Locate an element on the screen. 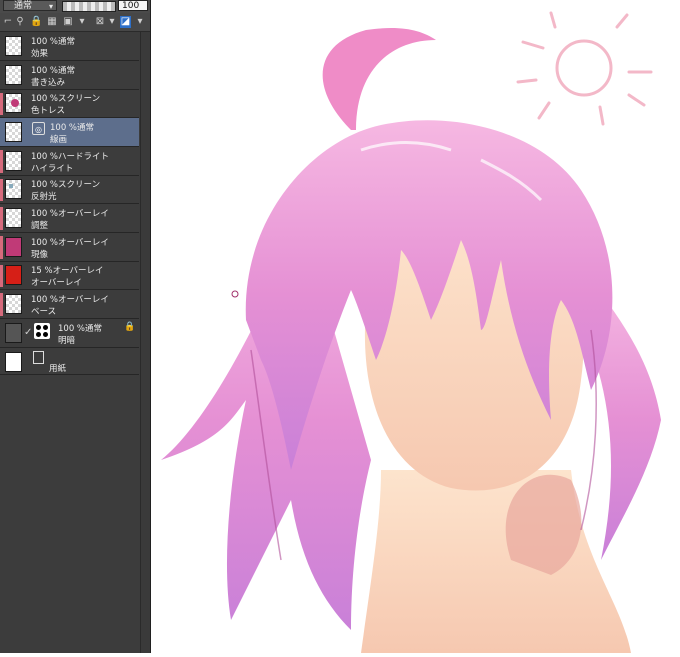  layer-row-effect: 100 %通常 効果 is located at coordinates (69, 46).